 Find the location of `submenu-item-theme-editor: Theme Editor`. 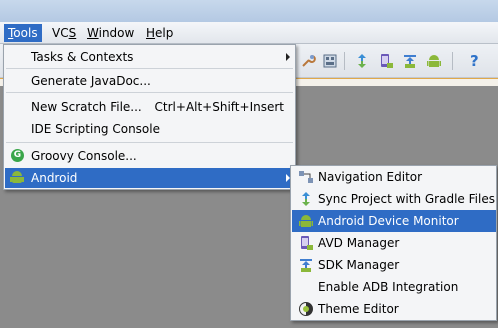

submenu-item-theme-editor: Theme Editor is located at coordinates (394, 309).